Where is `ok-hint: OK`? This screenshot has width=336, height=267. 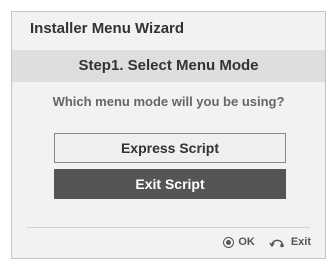
ok-hint: OK is located at coordinates (239, 242).